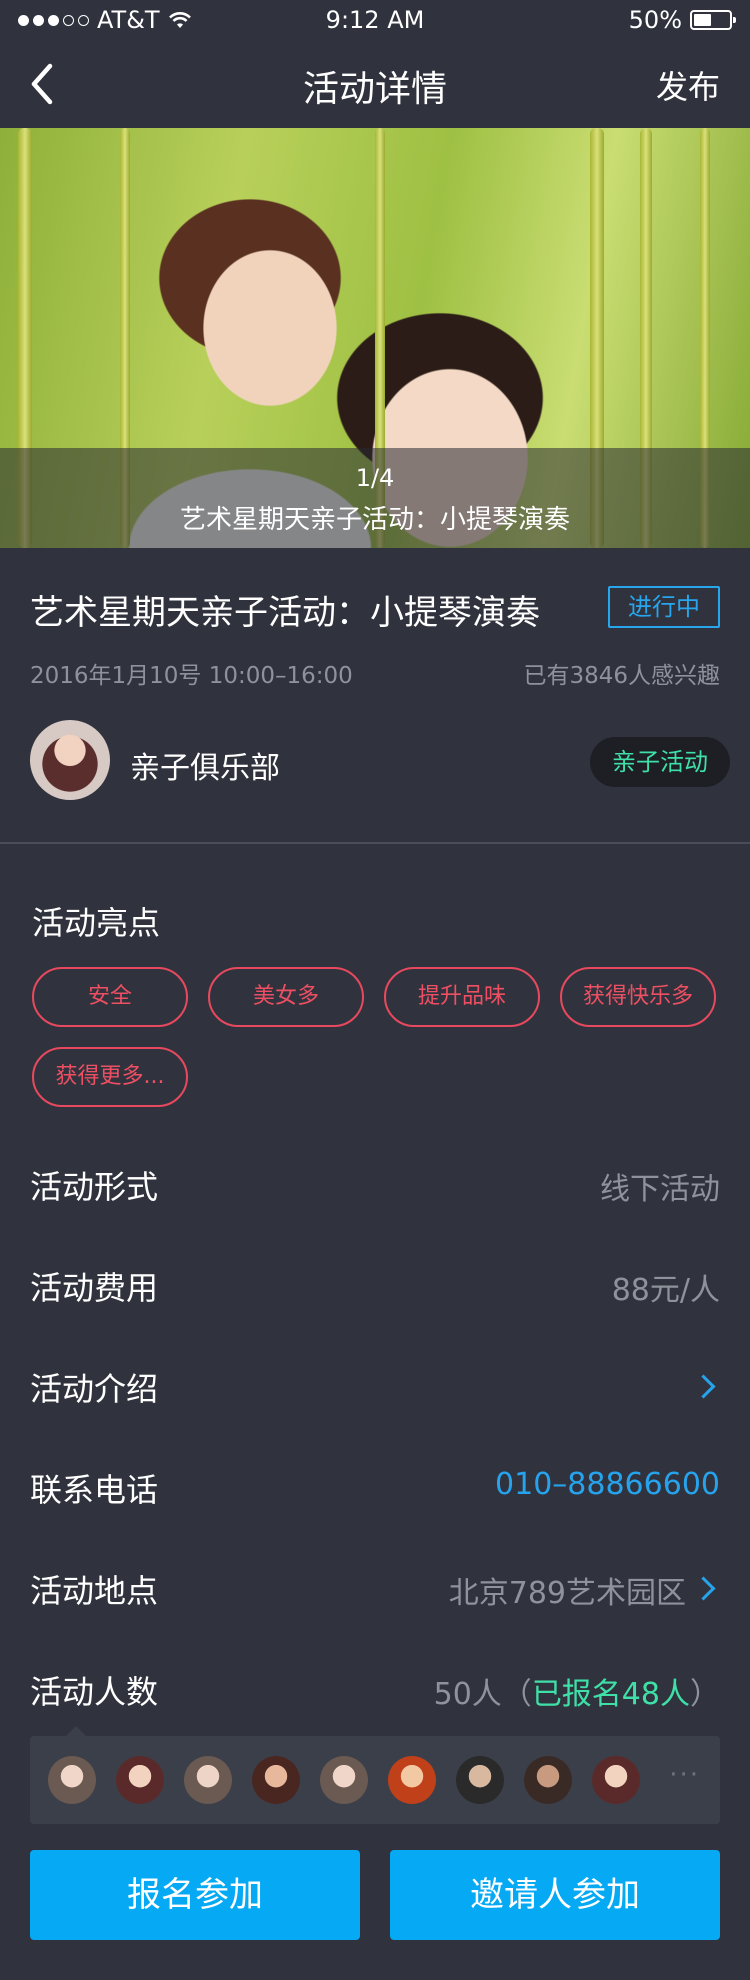  Describe the element at coordinates (285, 613) in the screenshot. I see `event-title: 艺术星期天亲子活动：小提琴演奏` at that location.